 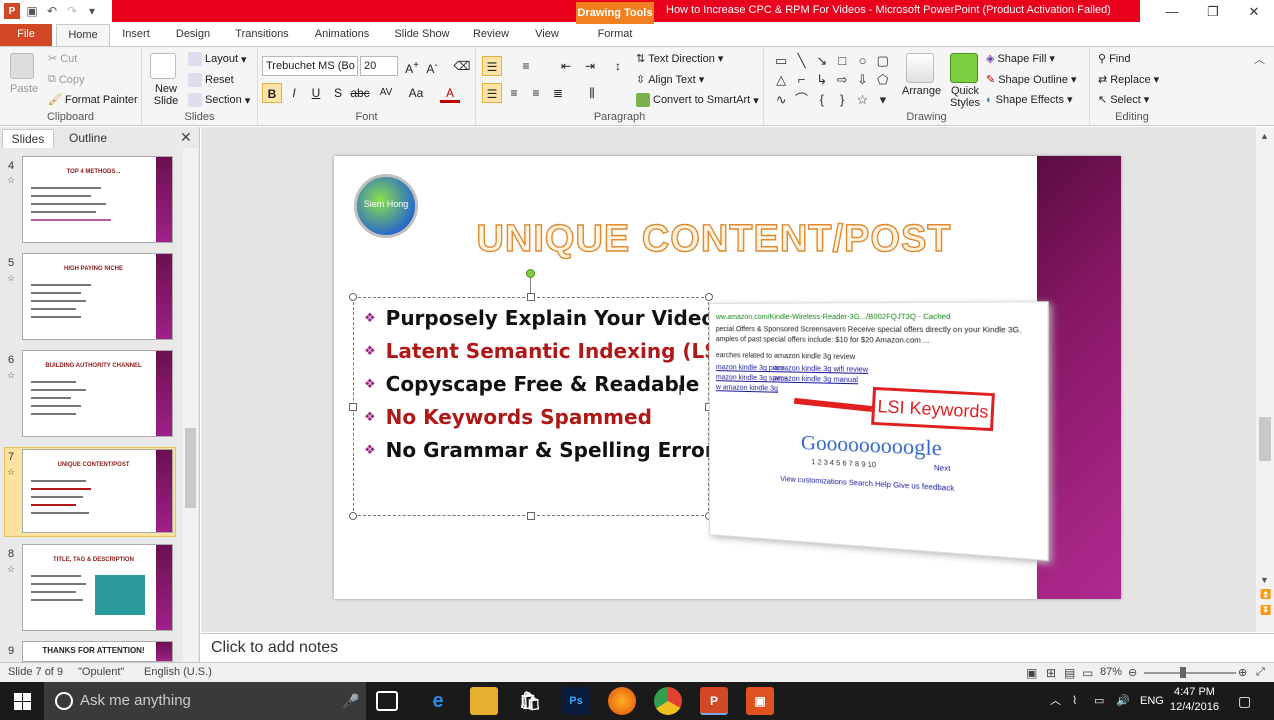 What do you see at coordinates (737, 647) in the screenshot?
I see `notes-pane: Click to add notes` at bounding box center [737, 647].